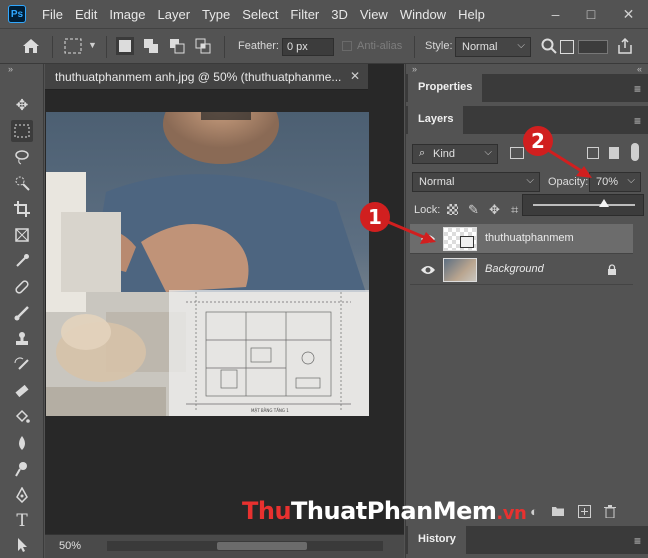  What do you see at coordinates (538, 141) in the screenshot?
I see `callout-badge-2: 2` at bounding box center [538, 141].